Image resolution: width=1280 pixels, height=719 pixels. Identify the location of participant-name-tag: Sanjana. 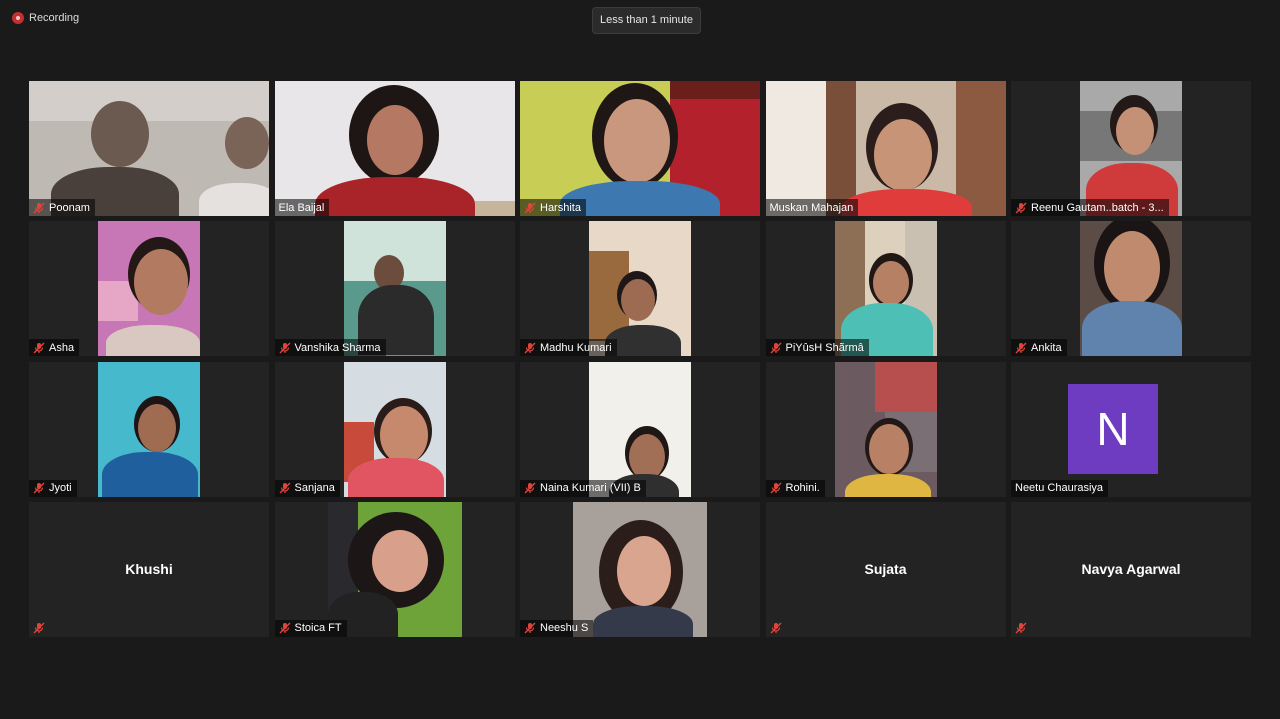
(307, 488).